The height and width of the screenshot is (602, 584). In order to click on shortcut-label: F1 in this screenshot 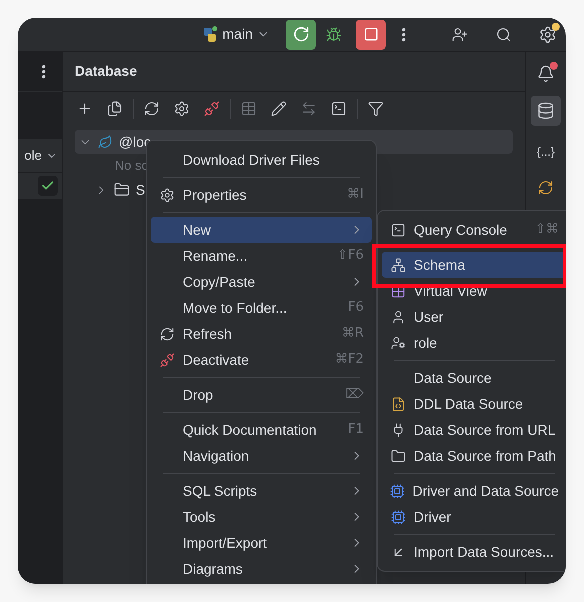, I will do `click(356, 430)`.